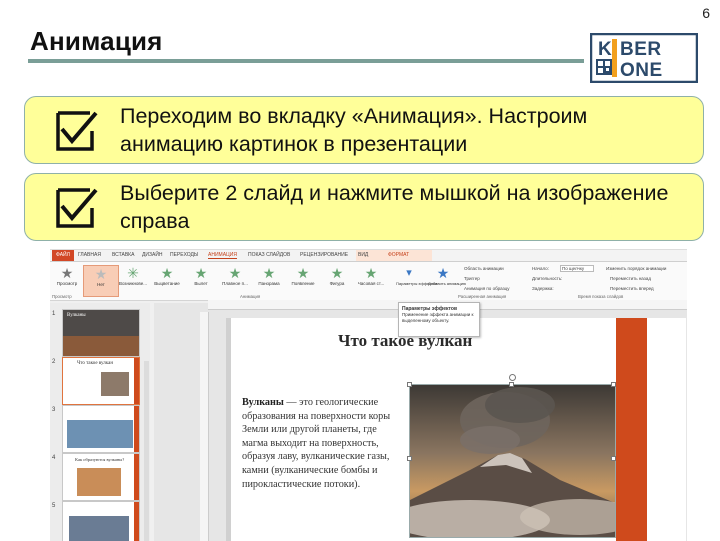 This screenshot has height=541, width=720. Describe the element at coordinates (630, 278) in the screenshot. I see `move-earlier-button: Переместить назад` at that location.